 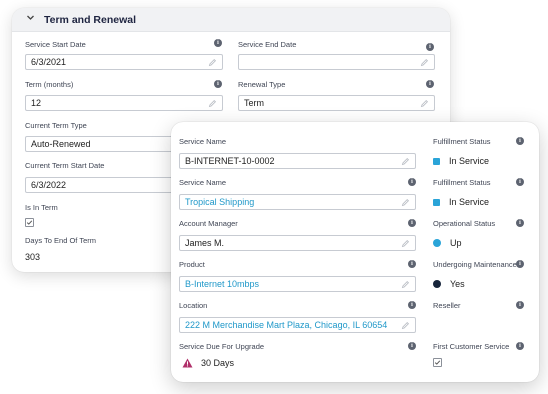 I want to click on product-link: B-Internet 10mbps, so click(x=222, y=284).